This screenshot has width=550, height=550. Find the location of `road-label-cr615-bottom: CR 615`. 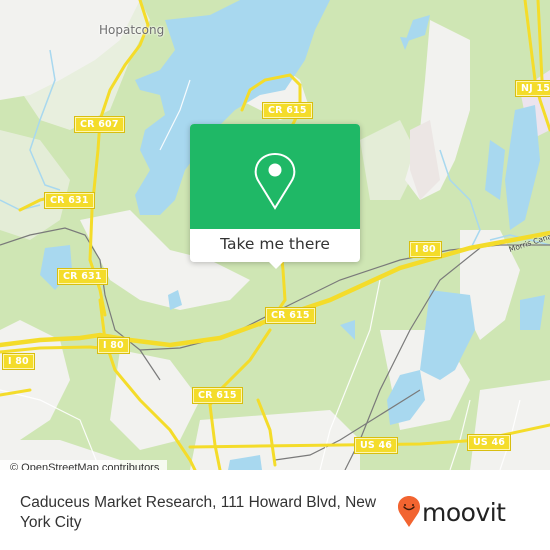

road-label-cr615-bottom: CR 615 is located at coordinates (217, 395).